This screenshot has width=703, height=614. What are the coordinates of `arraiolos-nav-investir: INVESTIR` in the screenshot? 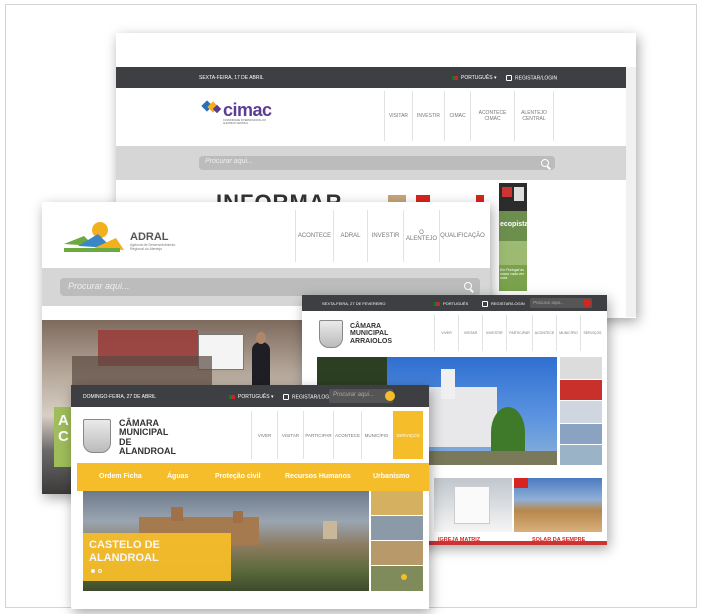 It's located at (494, 333).